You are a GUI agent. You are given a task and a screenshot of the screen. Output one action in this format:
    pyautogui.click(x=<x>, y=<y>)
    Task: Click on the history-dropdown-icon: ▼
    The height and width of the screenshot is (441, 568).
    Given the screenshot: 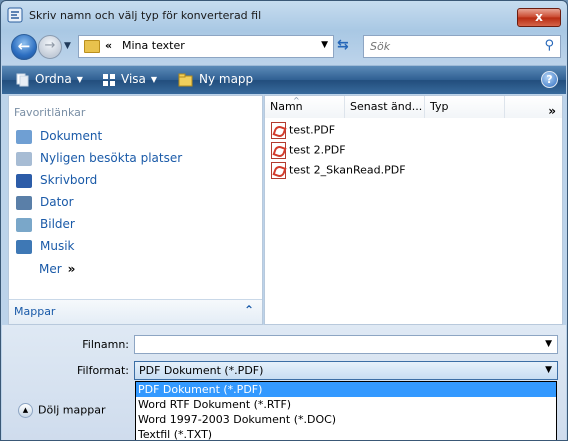 What is the action you would take?
    pyautogui.click(x=67, y=46)
    